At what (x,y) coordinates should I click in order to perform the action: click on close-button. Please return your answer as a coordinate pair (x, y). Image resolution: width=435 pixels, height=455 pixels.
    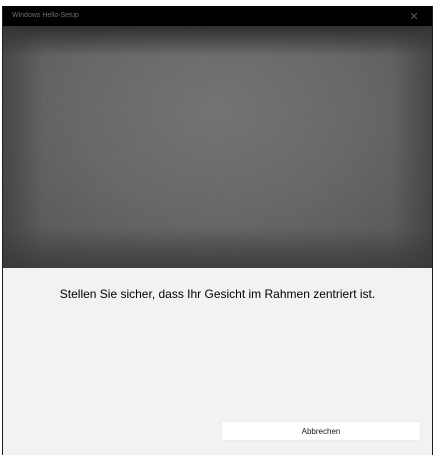
    Looking at the image, I should click on (414, 16).